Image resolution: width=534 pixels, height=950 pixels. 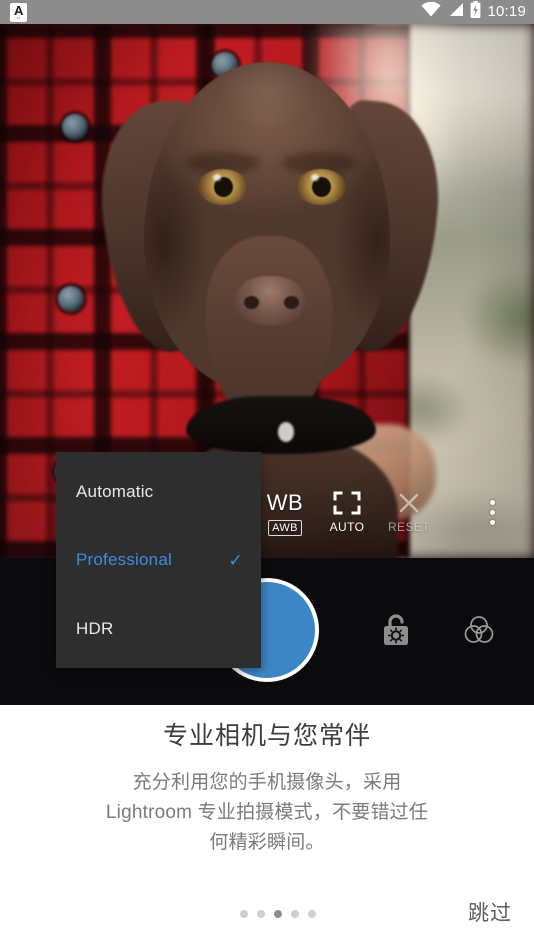 I want to click on mode-label: Professional, so click(x=124, y=559).